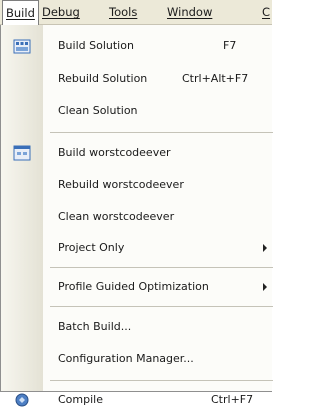 This screenshot has width=320, height=416. What do you see at coordinates (20, 13) in the screenshot?
I see `menu-build: Build` at bounding box center [20, 13].